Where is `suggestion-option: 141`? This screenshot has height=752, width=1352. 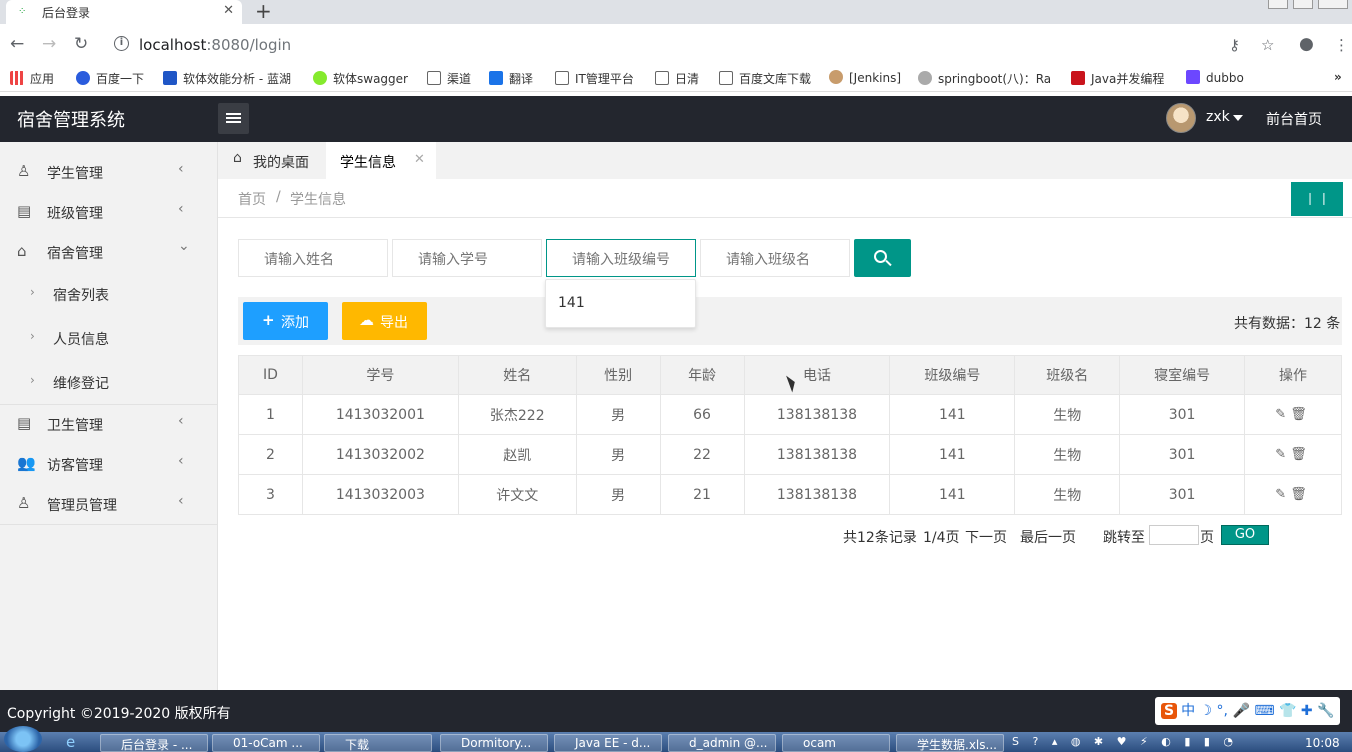 suggestion-option: 141 is located at coordinates (571, 303).